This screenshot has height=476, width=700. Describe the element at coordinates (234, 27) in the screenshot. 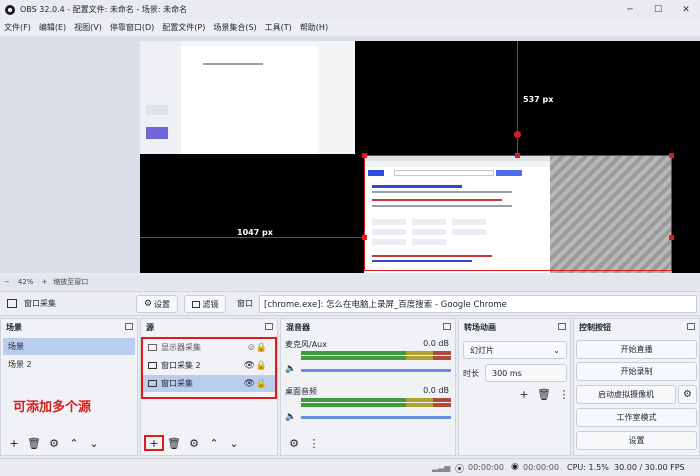

I see `menu-scene-collection: 场景集合(S)` at that location.